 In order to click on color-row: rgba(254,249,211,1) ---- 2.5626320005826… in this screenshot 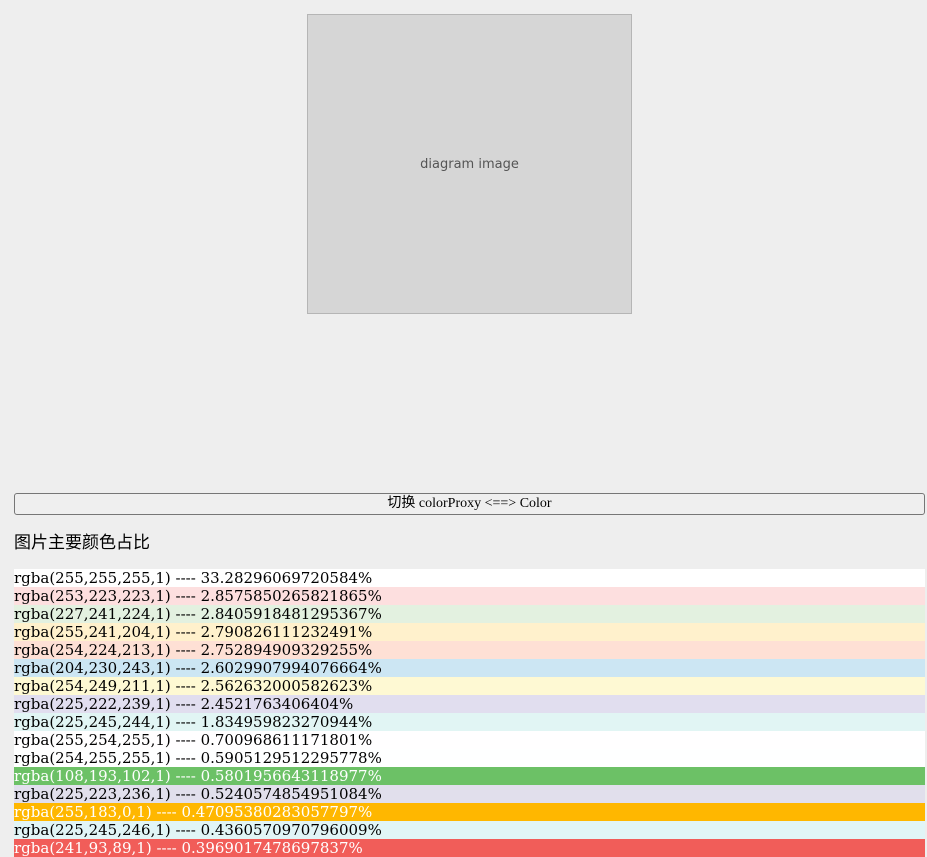, I will do `click(469, 686)`.